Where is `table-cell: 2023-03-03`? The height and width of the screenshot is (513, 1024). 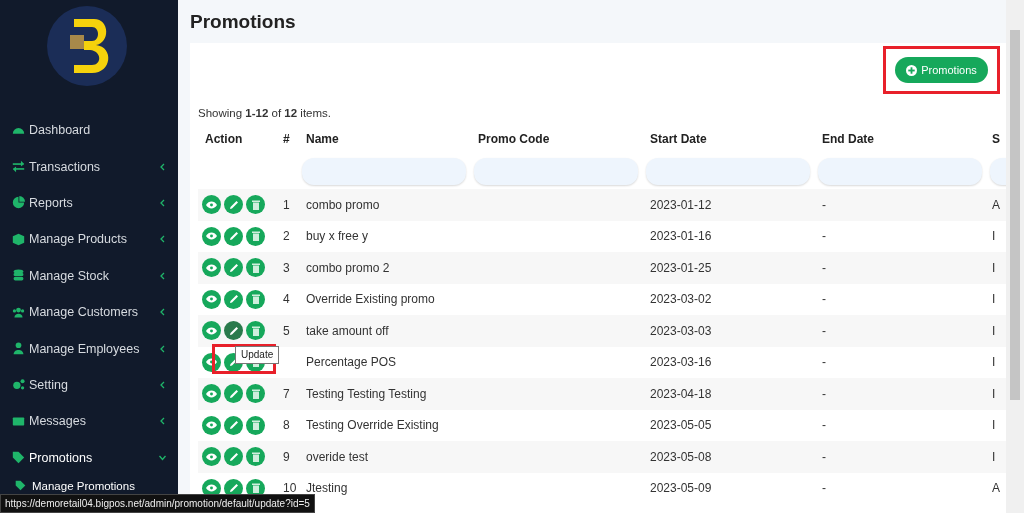 table-cell: 2023-03-03 is located at coordinates (681, 330).